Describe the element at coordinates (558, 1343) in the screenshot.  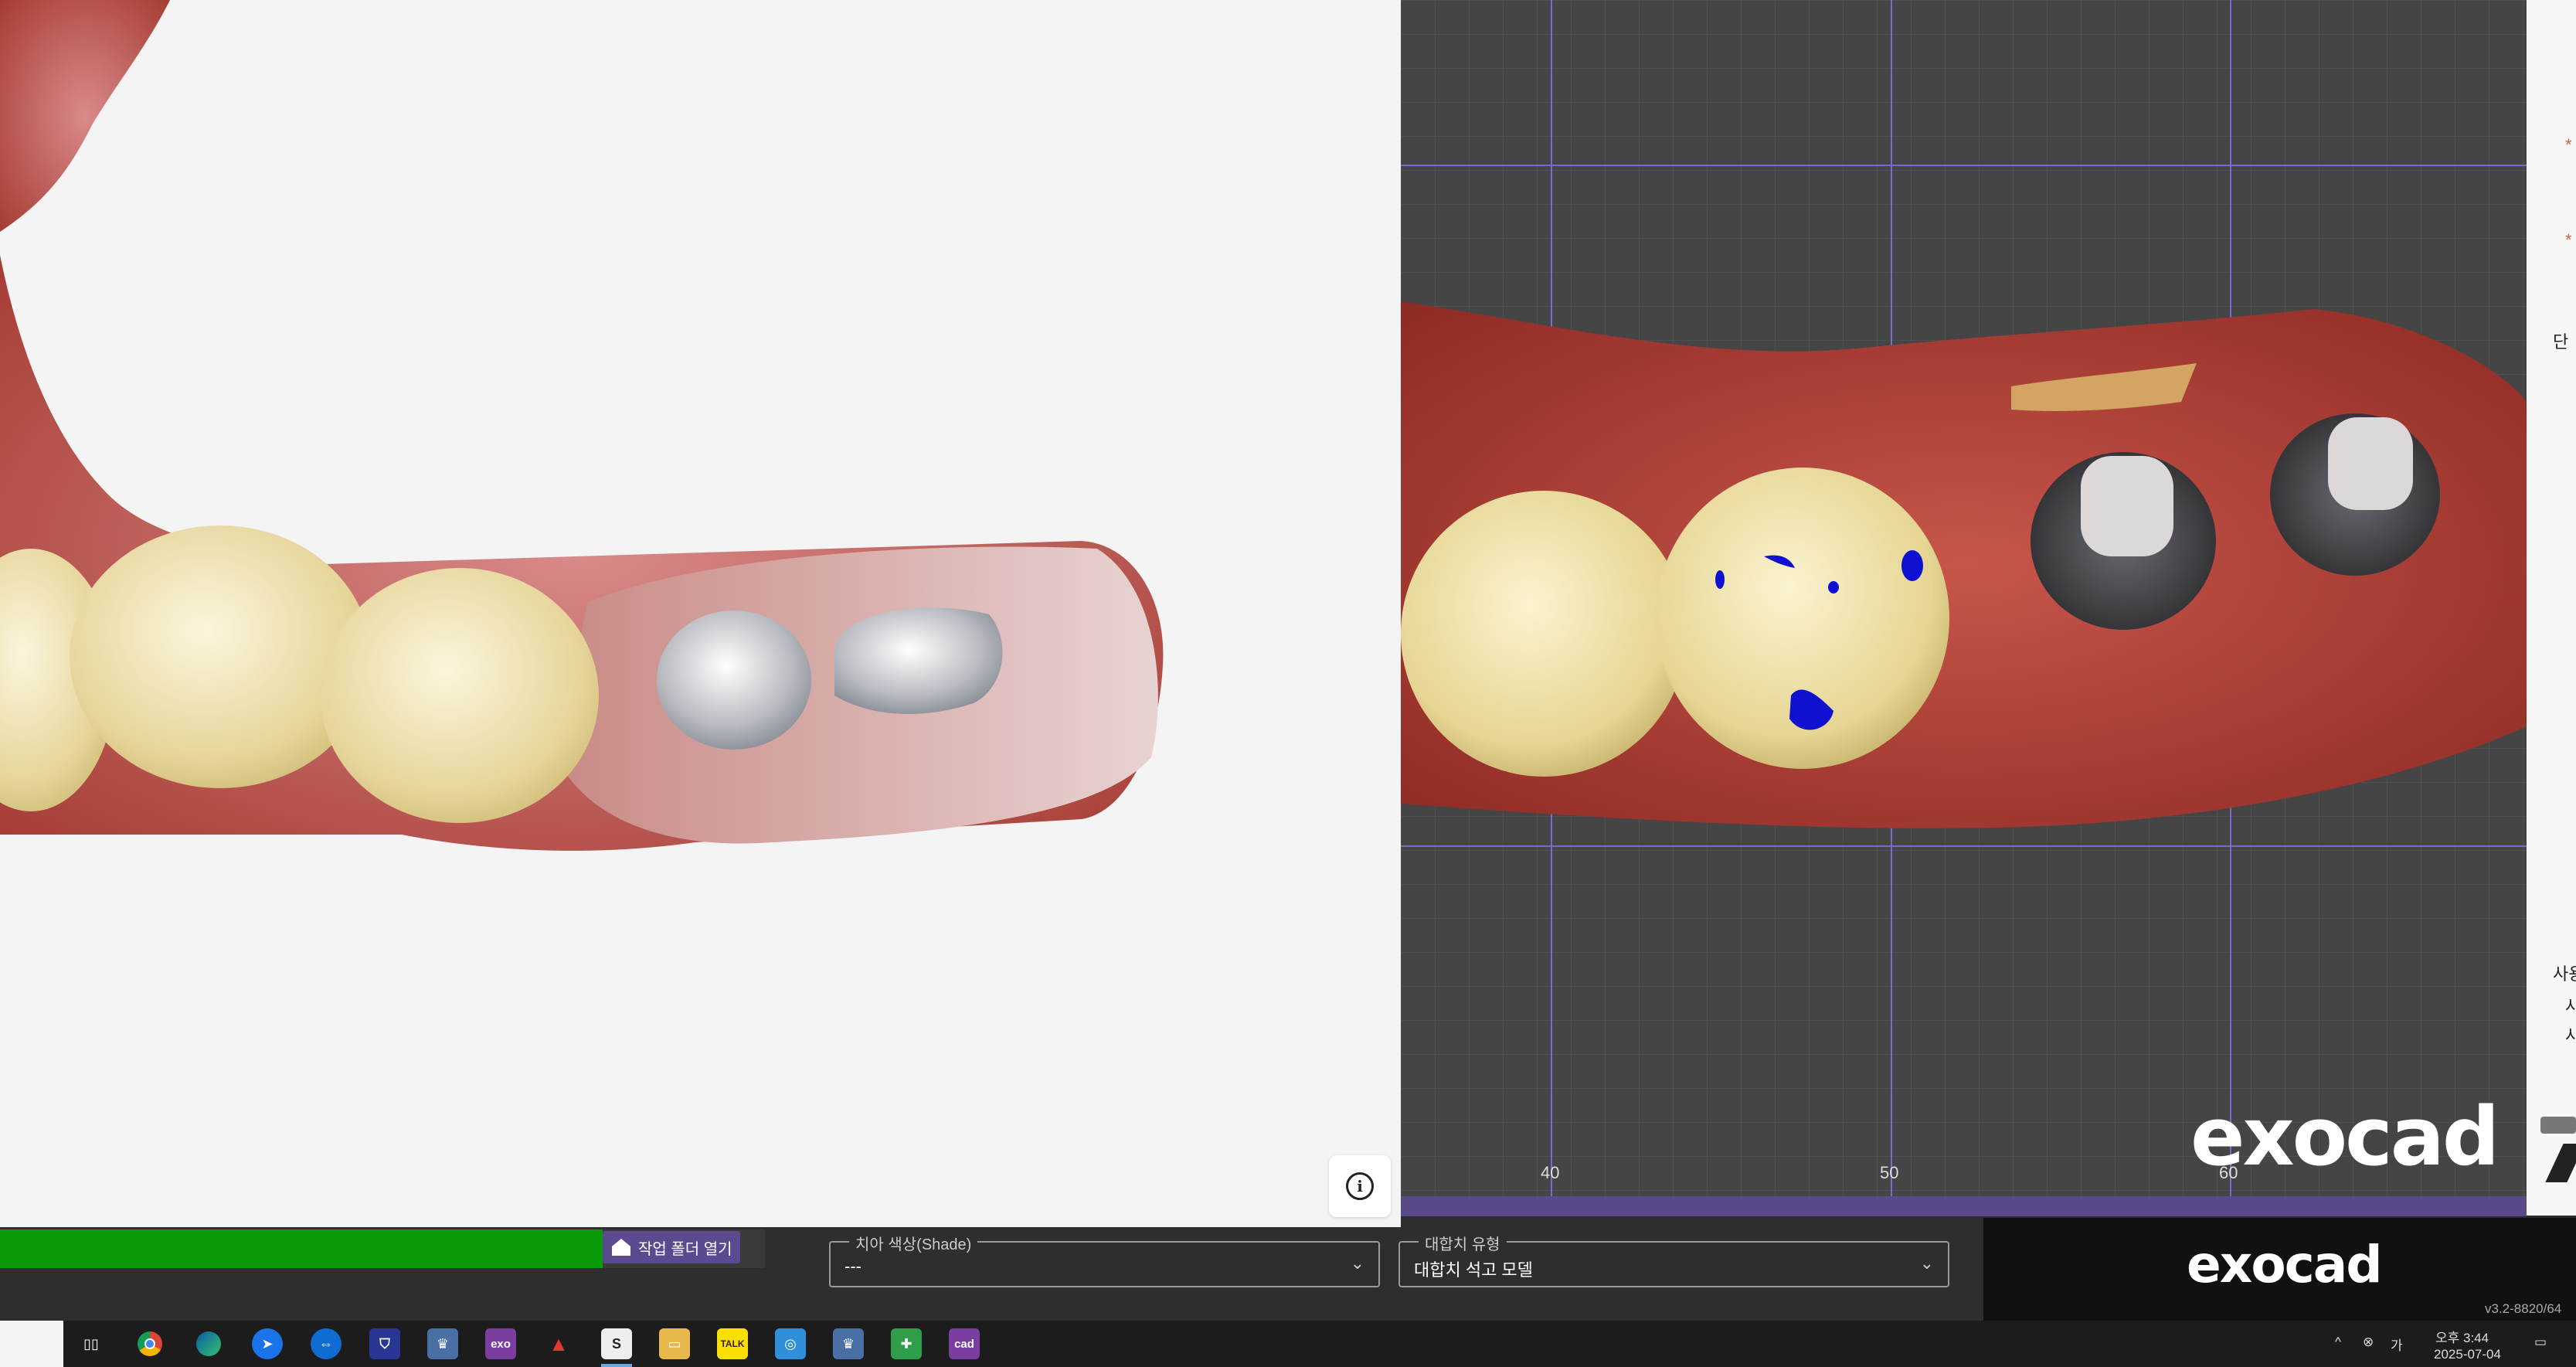
I see `acrobat-icon: ▲` at that location.